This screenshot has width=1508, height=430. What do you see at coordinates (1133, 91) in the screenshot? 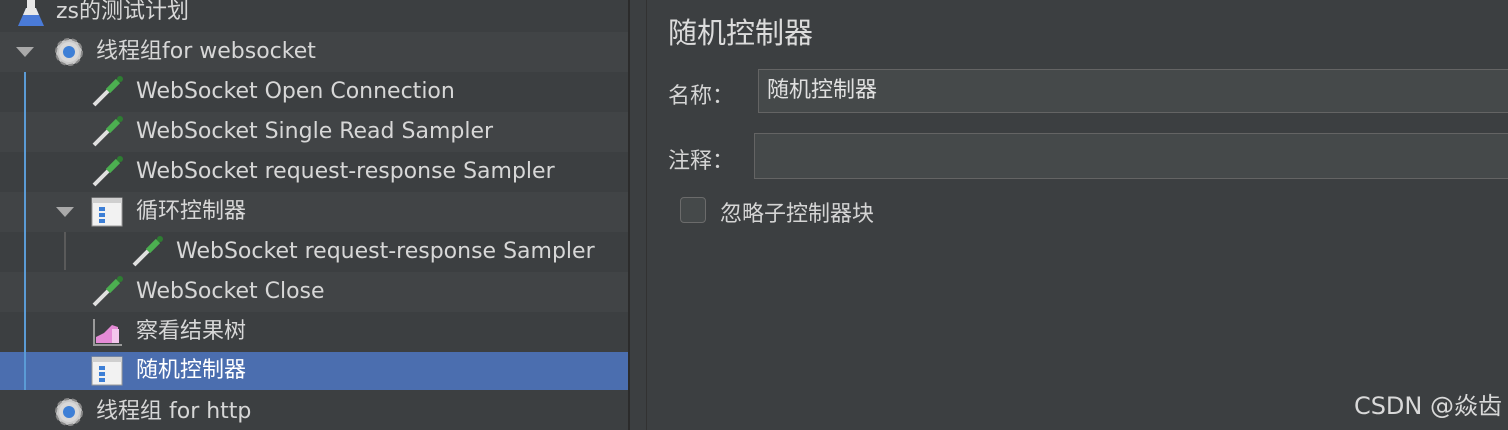
I see `name-field: 随机控制器` at bounding box center [1133, 91].